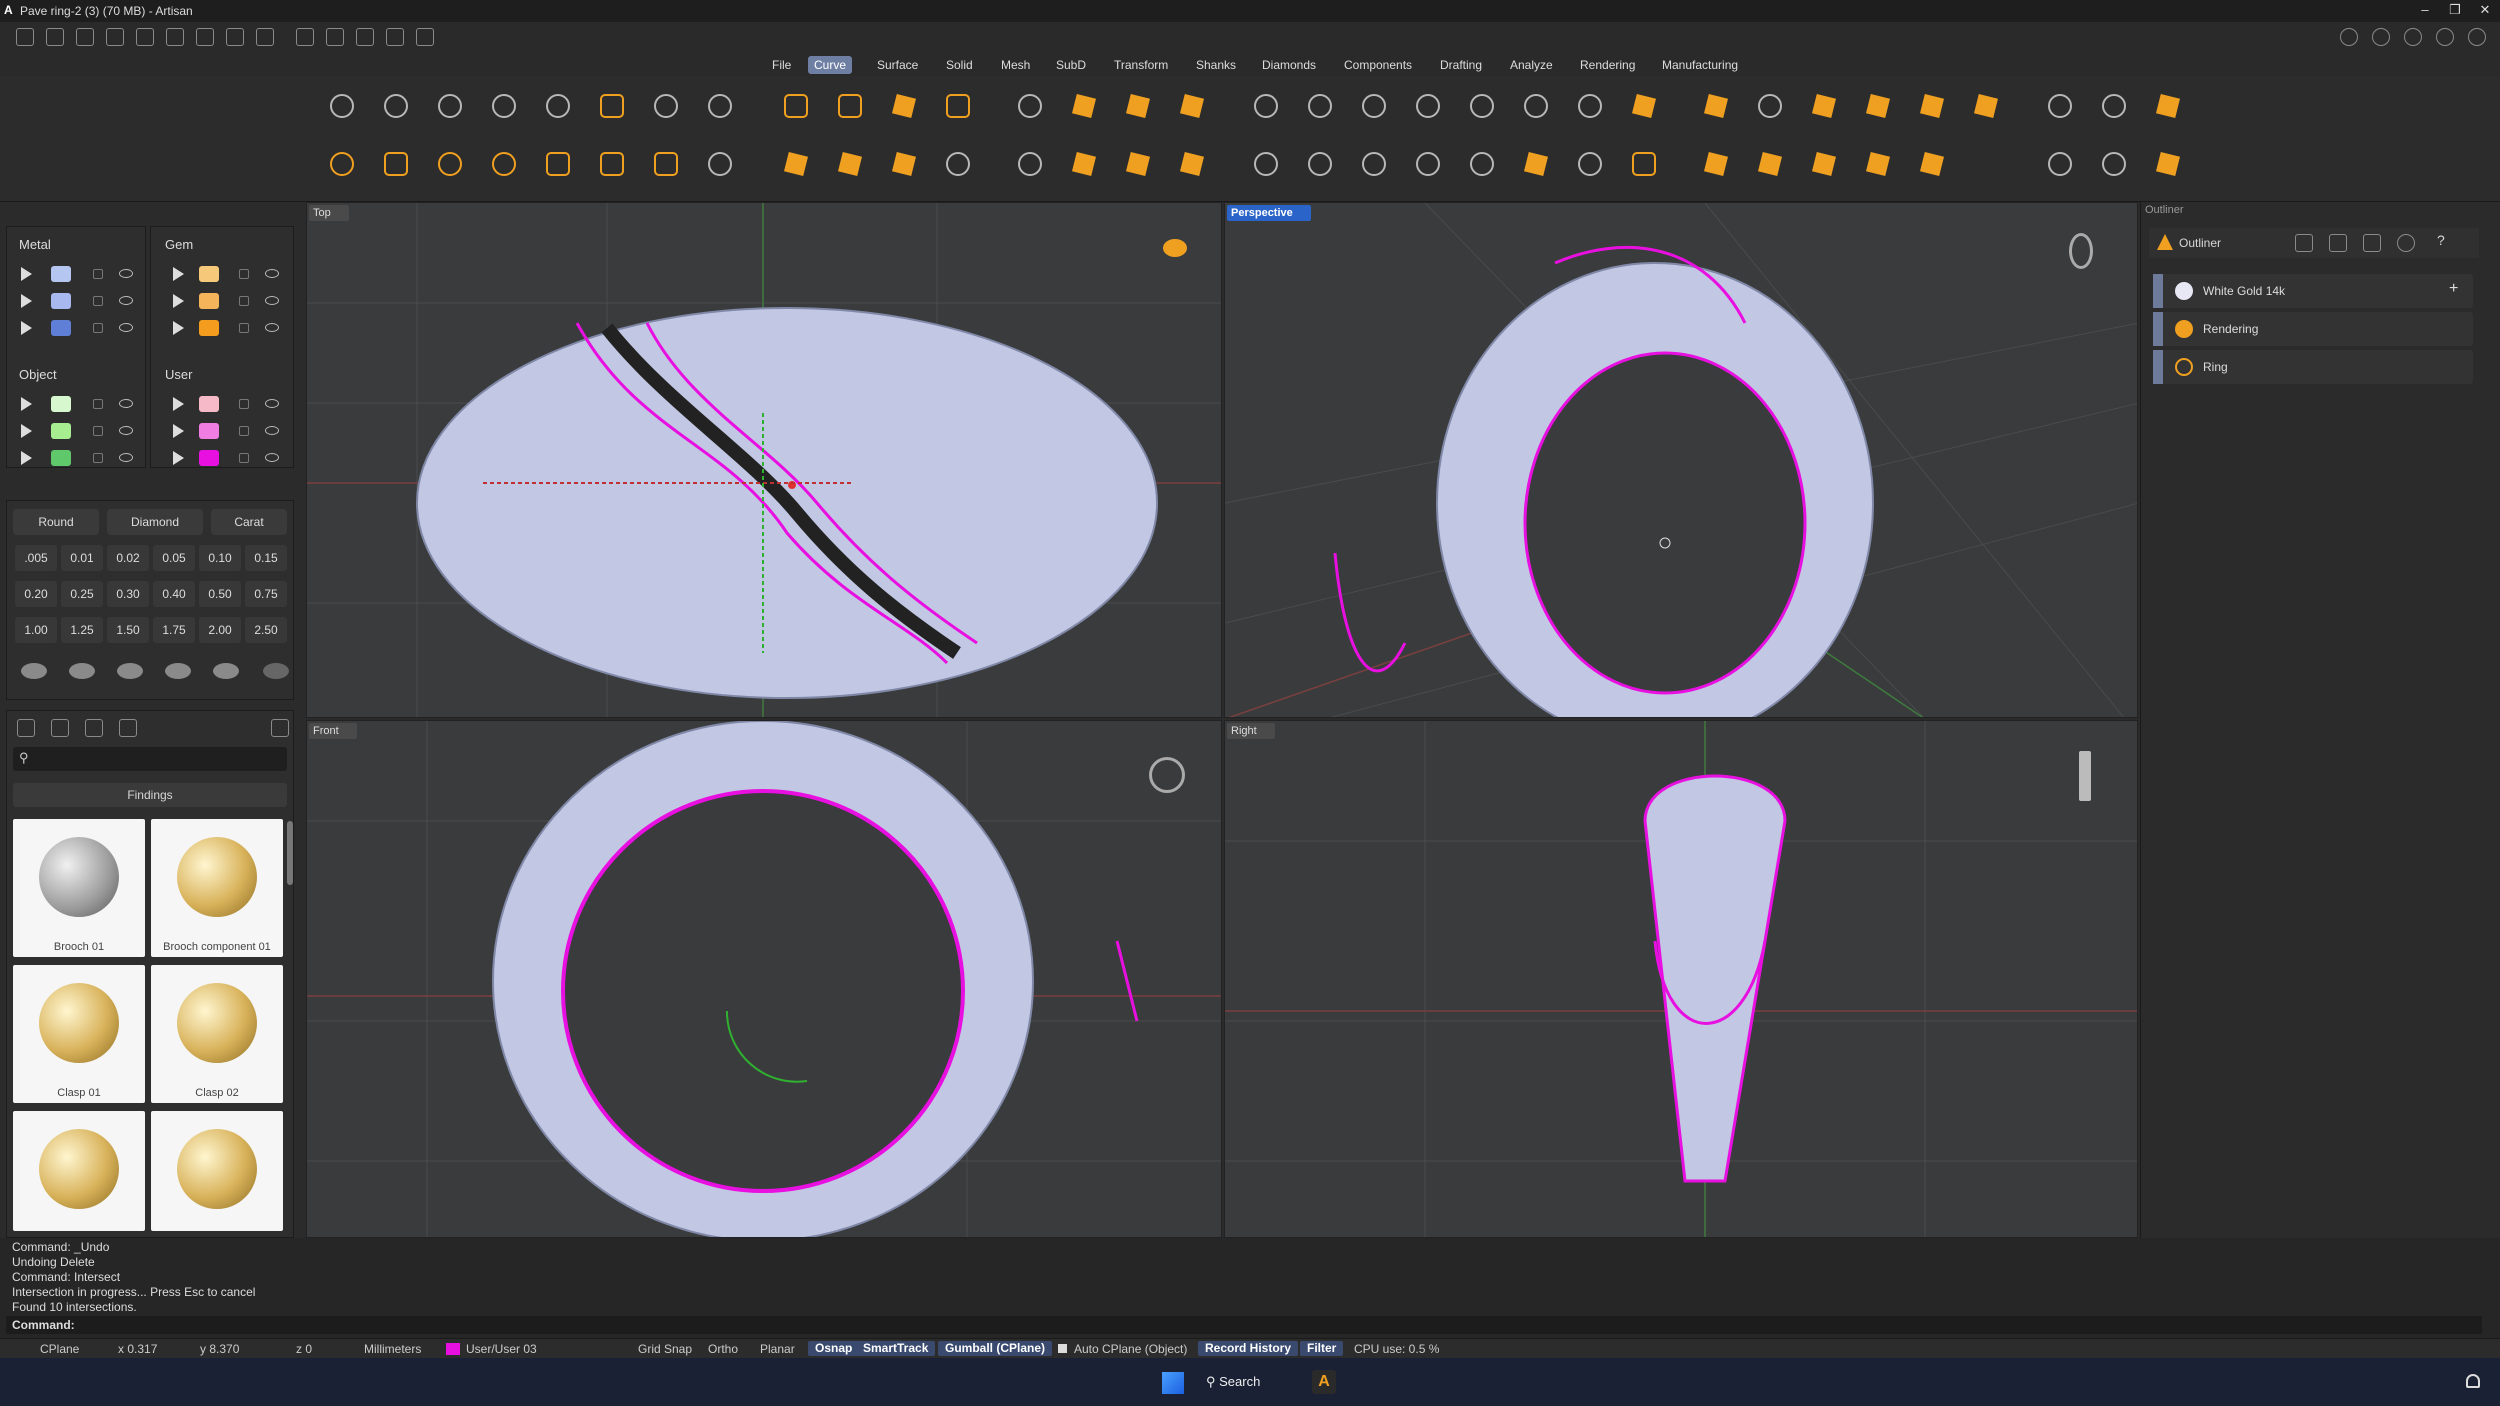 This screenshot has width=2500, height=1406. What do you see at coordinates (2313, 329) in the screenshot?
I see `outliner-item-rendering: Rendering` at bounding box center [2313, 329].